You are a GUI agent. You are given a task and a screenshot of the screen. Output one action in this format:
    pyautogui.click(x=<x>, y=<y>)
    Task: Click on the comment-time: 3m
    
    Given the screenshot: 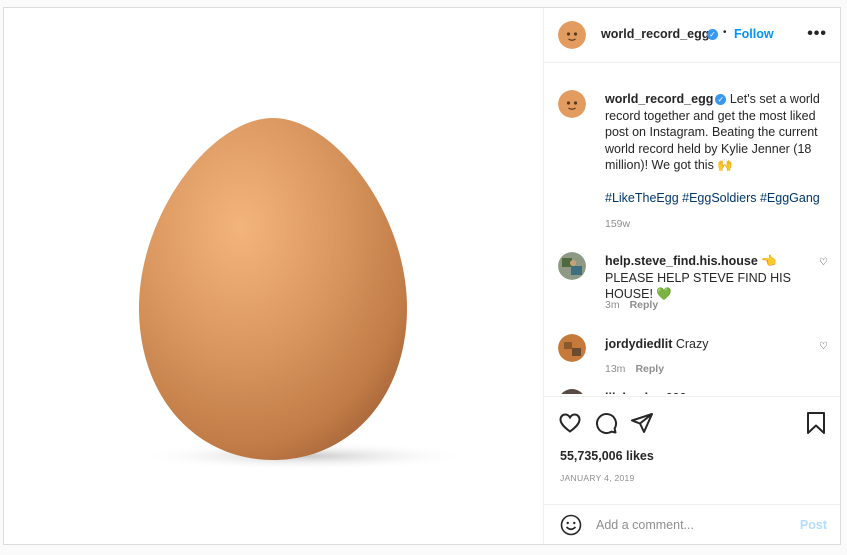 What is the action you would take?
    pyautogui.click(x=612, y=305)
    